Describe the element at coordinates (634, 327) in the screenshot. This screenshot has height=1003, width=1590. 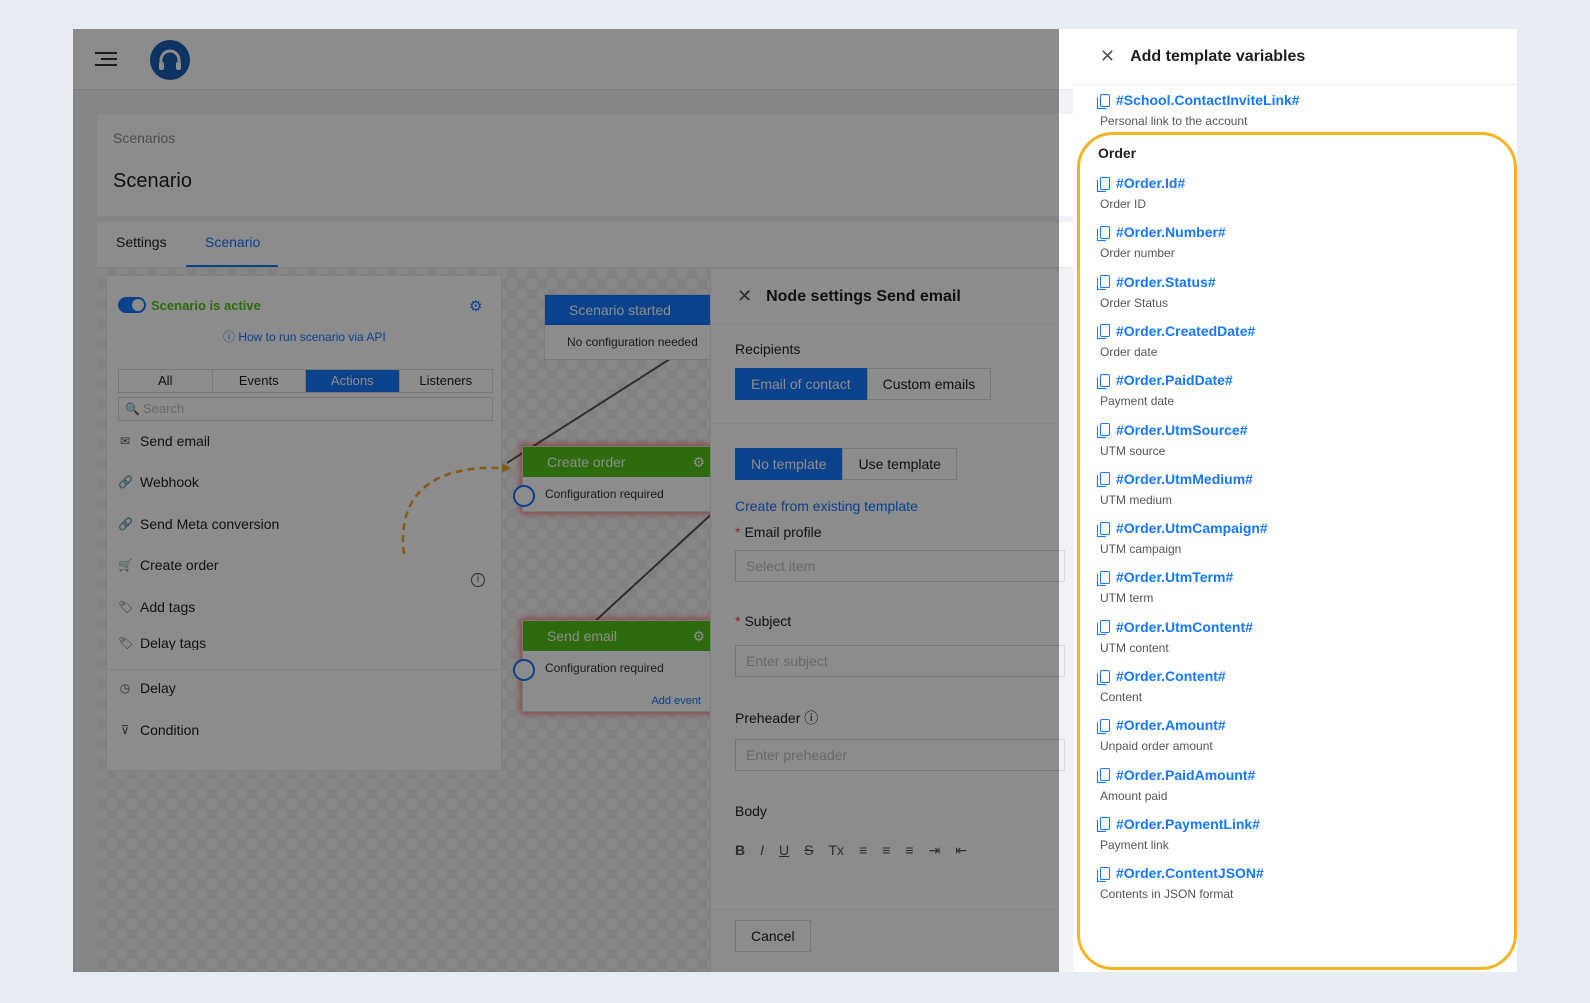
I see `node-scenario-started: Scenario started No configuration needed` at that location.